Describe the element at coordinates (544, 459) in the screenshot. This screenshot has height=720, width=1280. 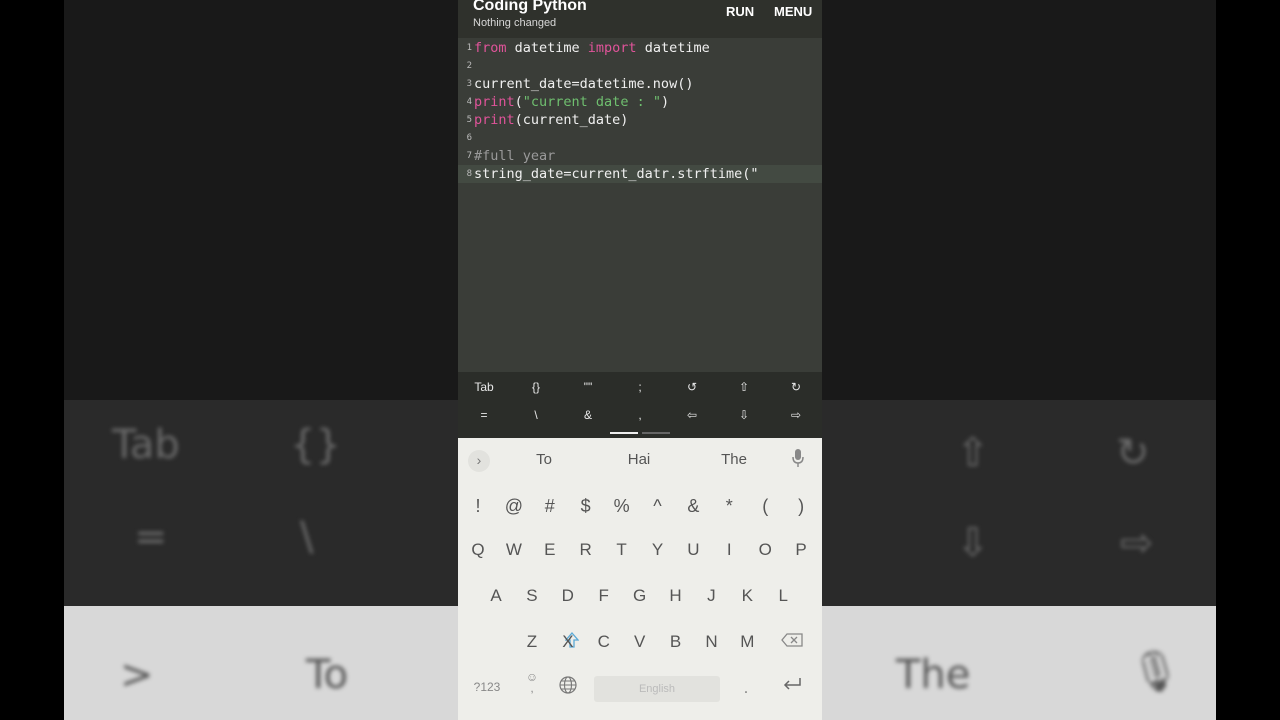
I see `suggestion-1: To` at that location.